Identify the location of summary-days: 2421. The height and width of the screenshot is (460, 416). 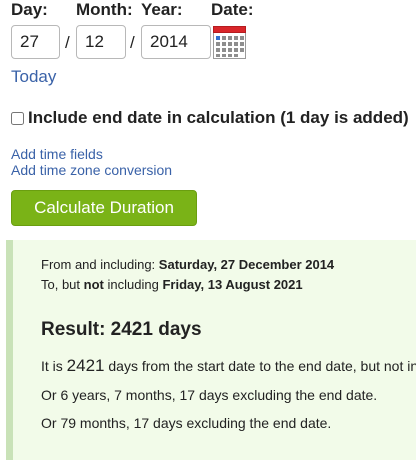
(85, 365).